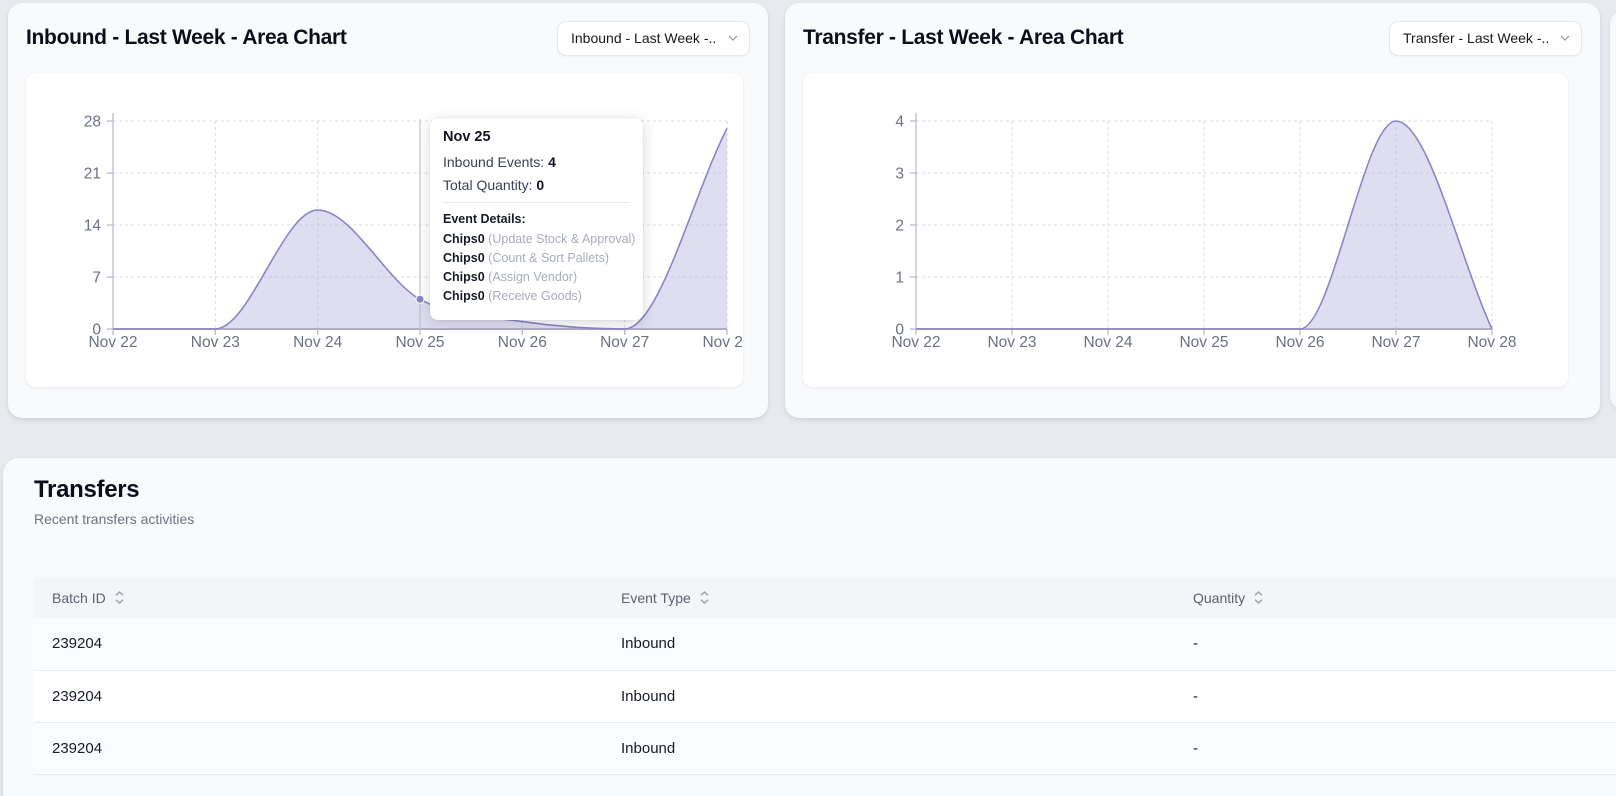 This screenshot has width=1616, height=796. Describe the element at coordinates (467, 137) in the screenshot. I see `tooltip-date: Nov 25` at that location.